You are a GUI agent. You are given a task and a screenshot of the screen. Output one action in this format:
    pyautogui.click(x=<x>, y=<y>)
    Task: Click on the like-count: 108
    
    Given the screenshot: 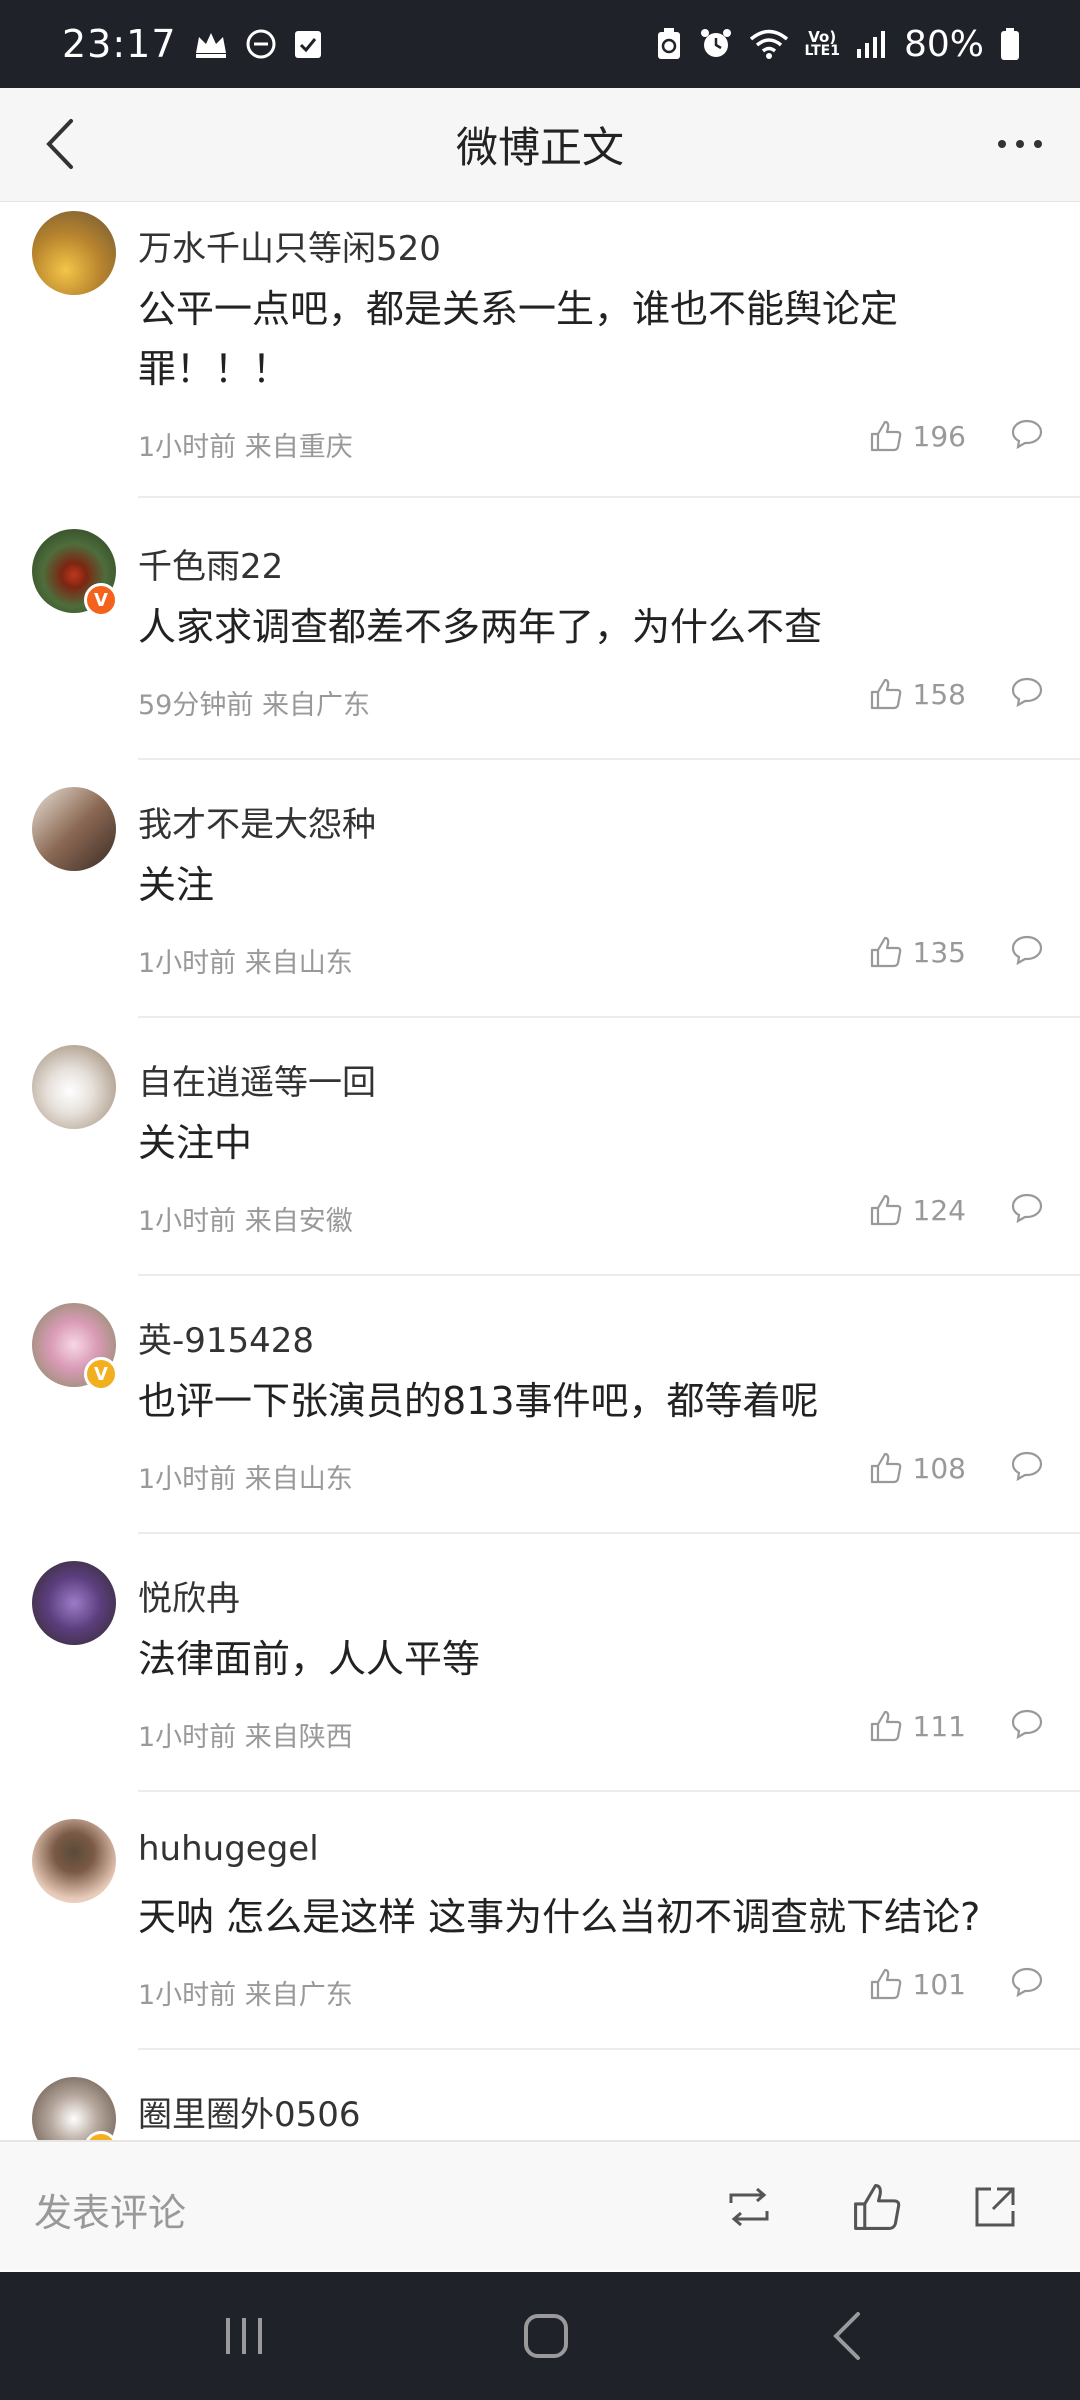 What is the action you would take?
    pyautogui.click(x=939, y=1468)
    